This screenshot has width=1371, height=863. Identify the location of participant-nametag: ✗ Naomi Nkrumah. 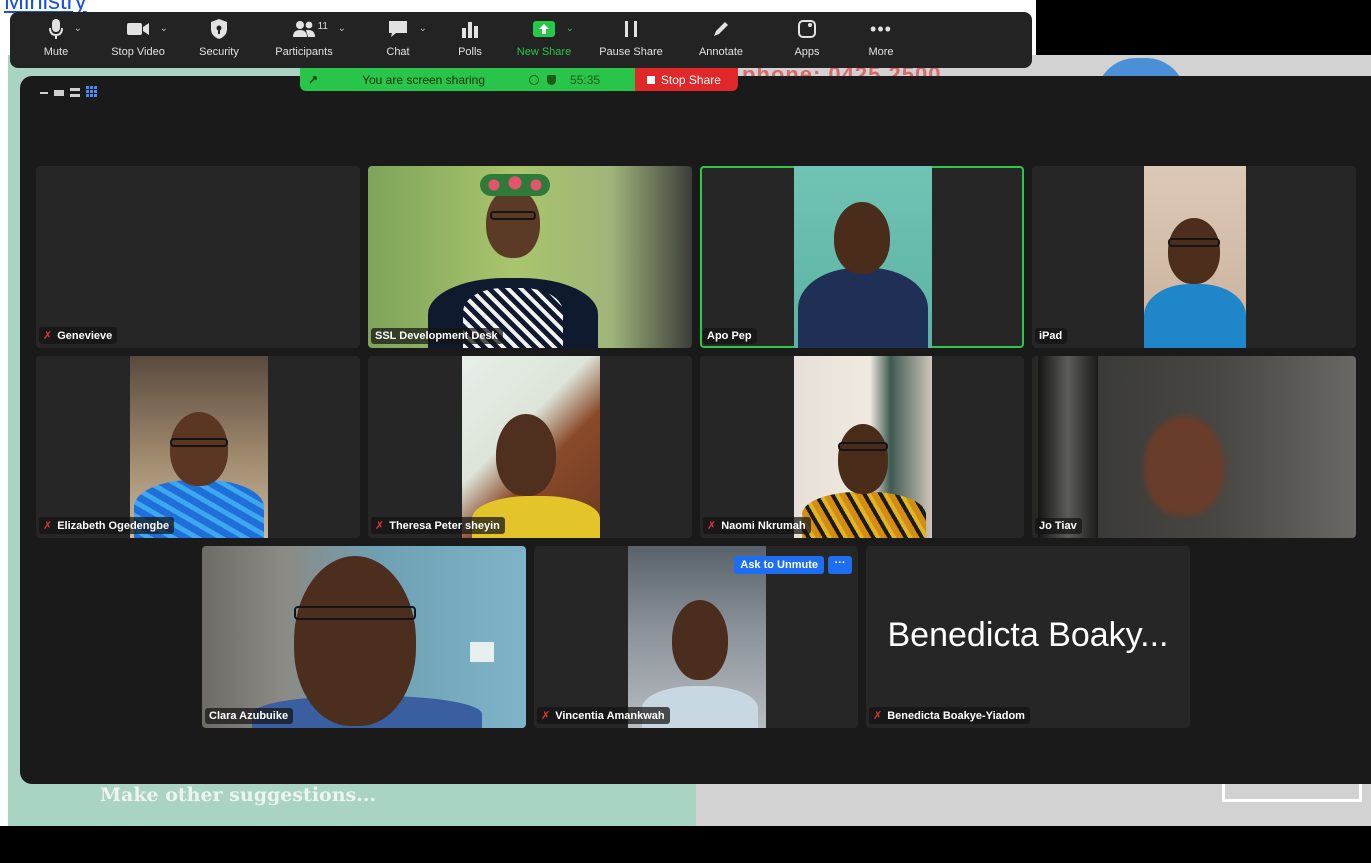
(757, 525).